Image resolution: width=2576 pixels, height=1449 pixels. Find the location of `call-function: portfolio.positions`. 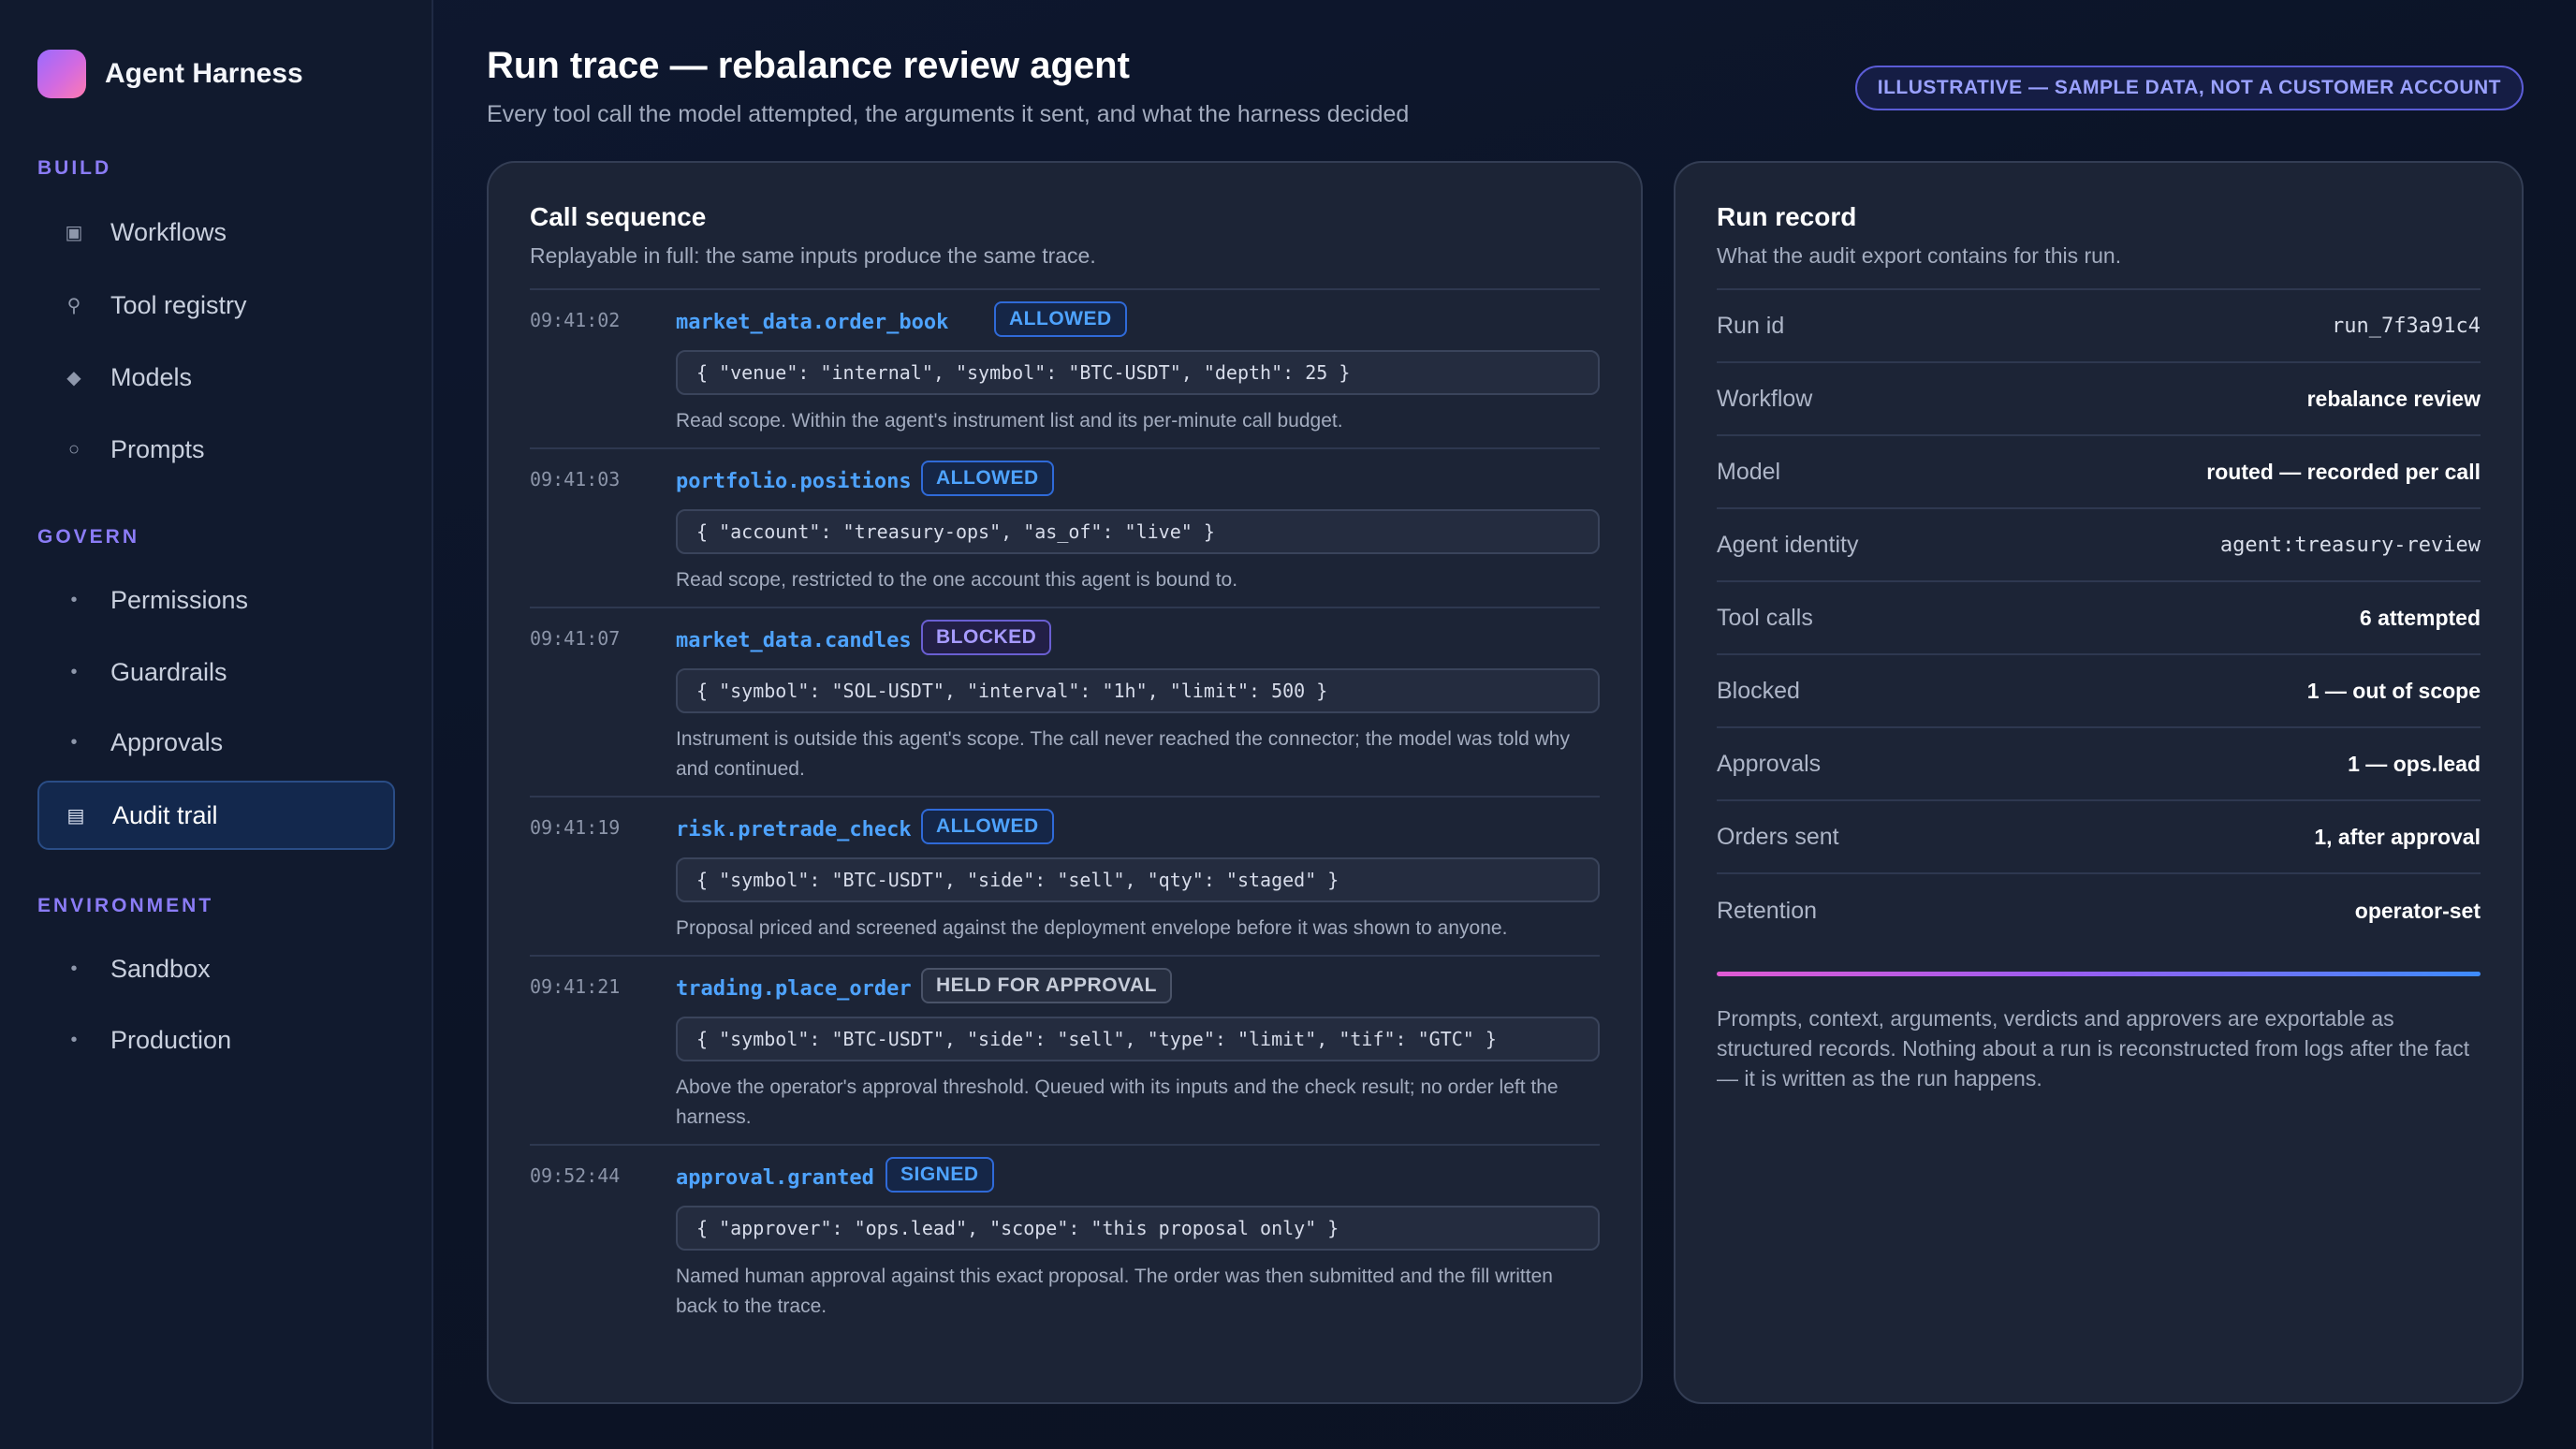

call-function: portfolio.positions is located at coordinates (794, 481).